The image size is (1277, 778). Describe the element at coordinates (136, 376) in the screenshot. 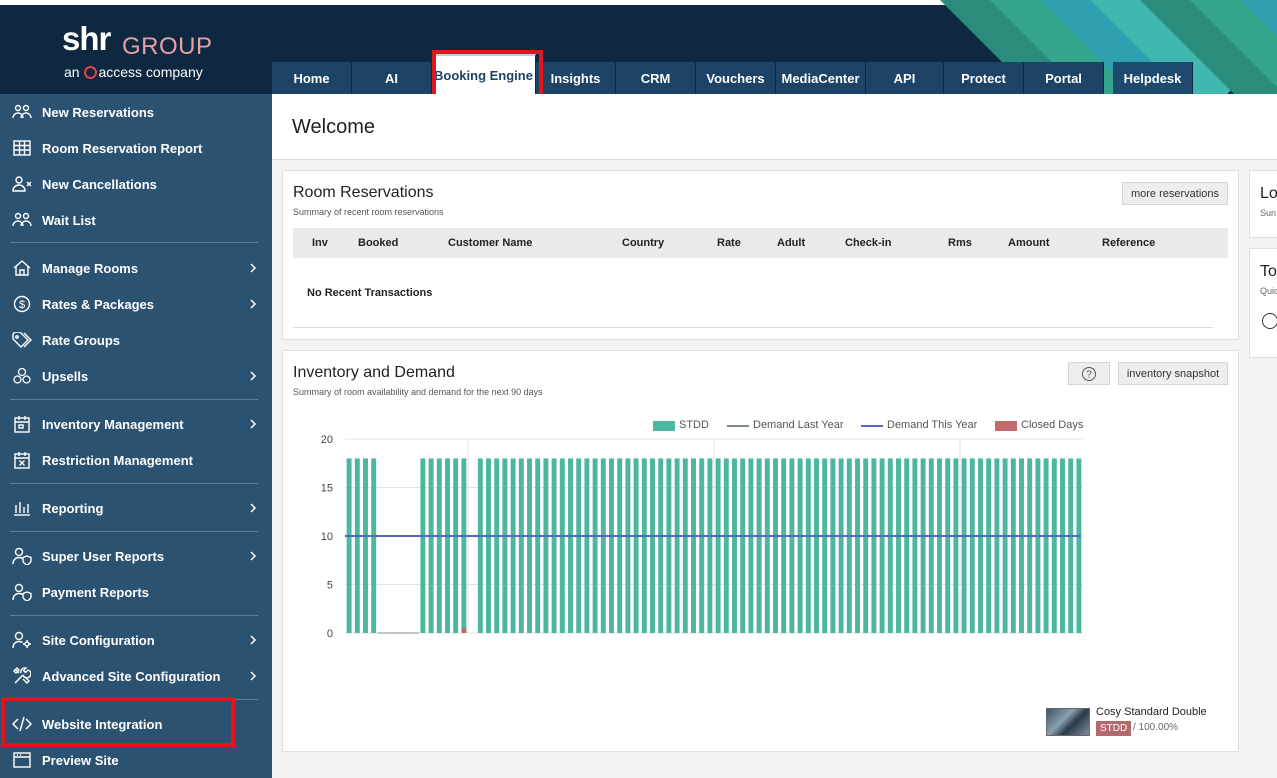

I see `sidebar-item-upsells: Upsells` at that location.